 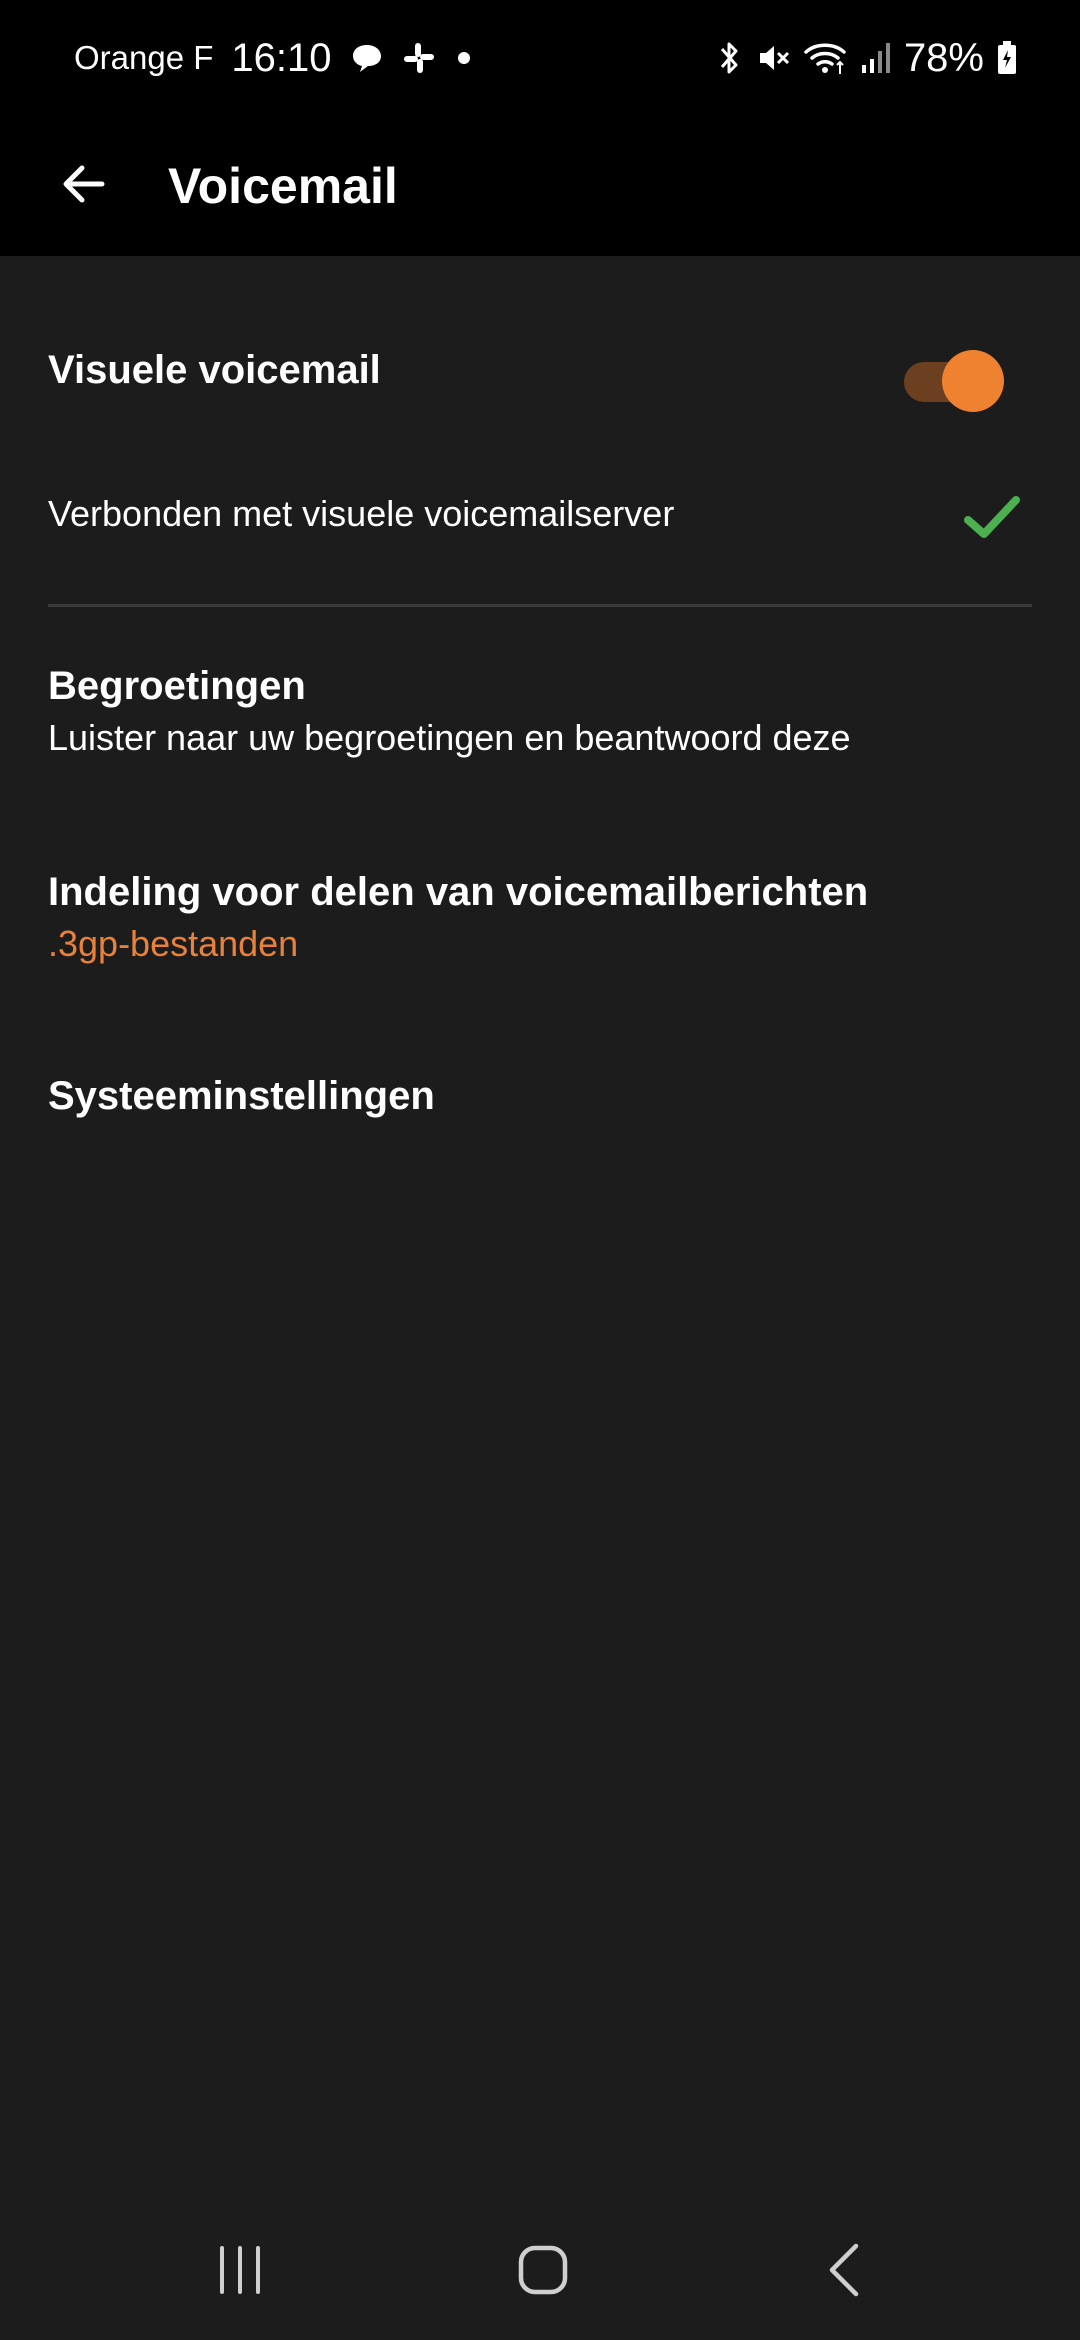 I want to click on status-bar-left: Orange F 16:10, so click(x=274, y=58).